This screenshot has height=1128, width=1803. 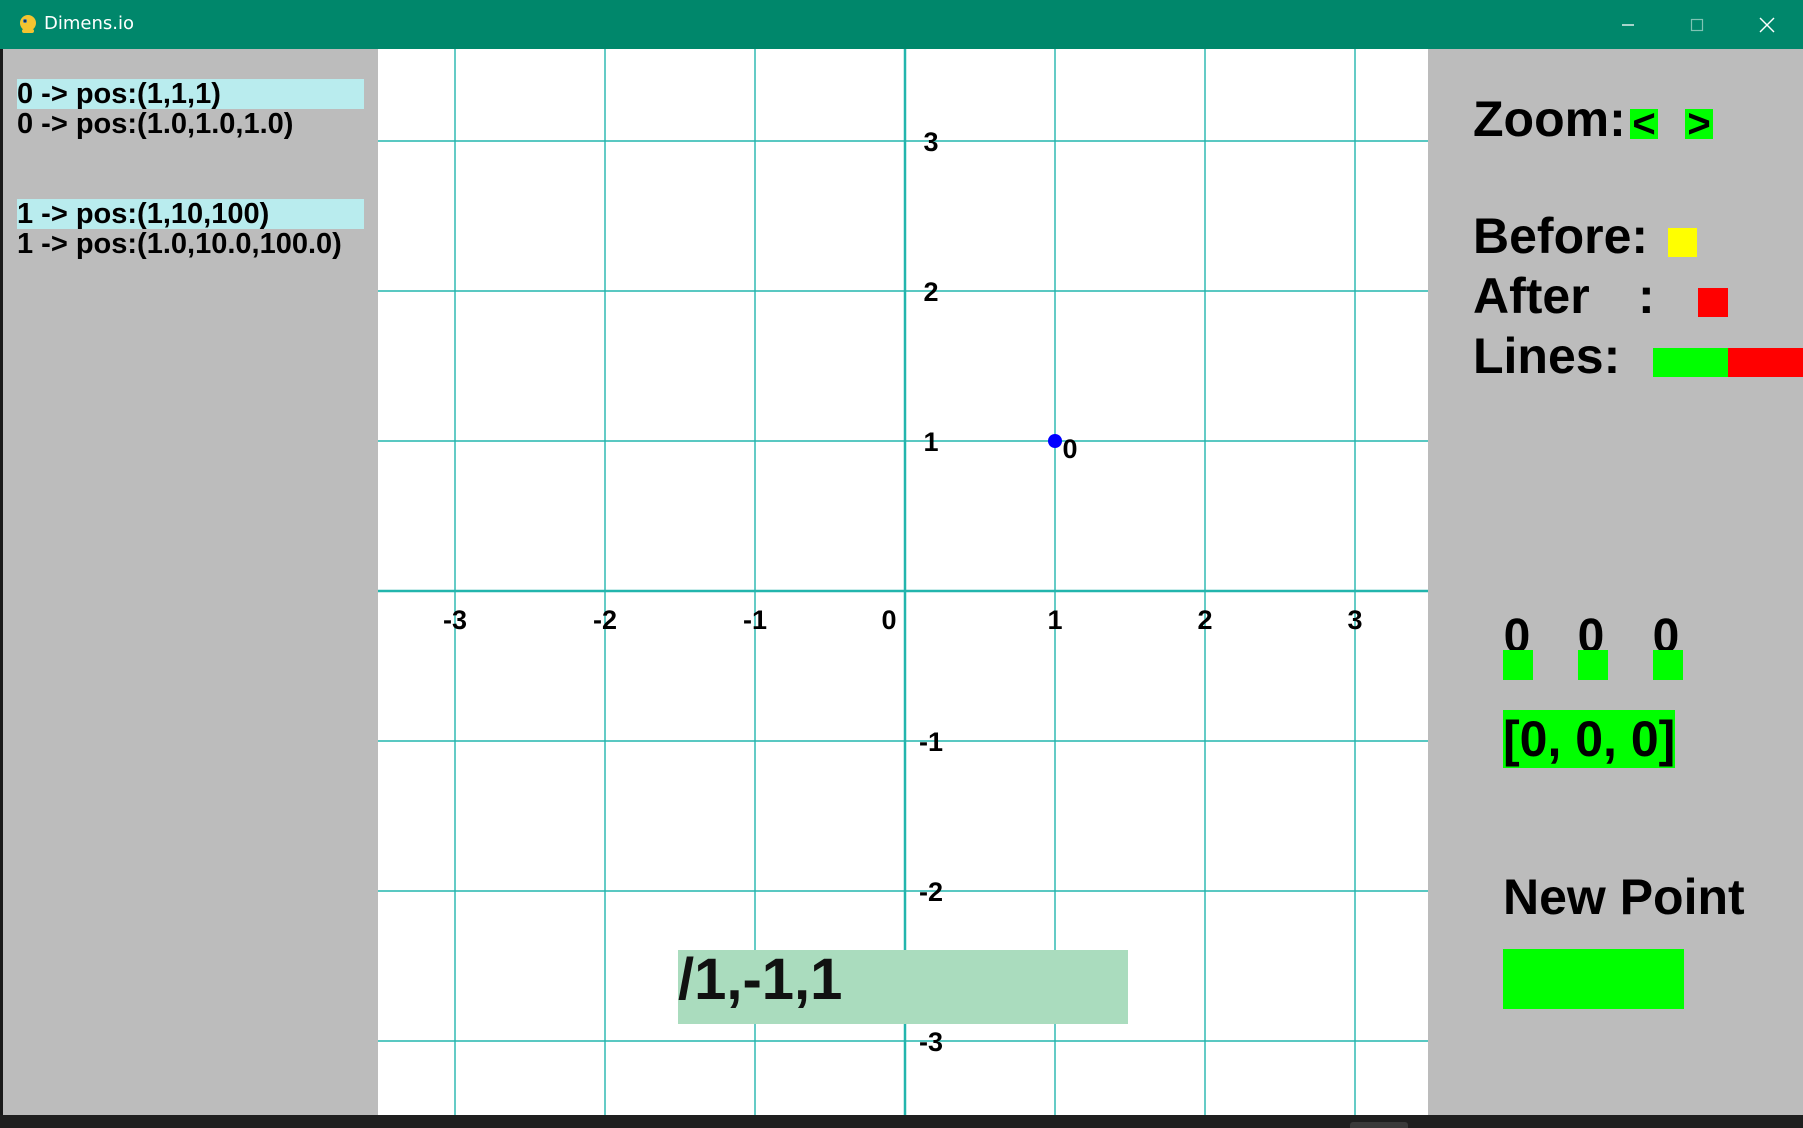 What do you see at coordinates (179, 244) in the screenshot?
I see `point-float-text: 1 -> pos:(1.0,10.0,100.0)` at bounding box center [179, 244].